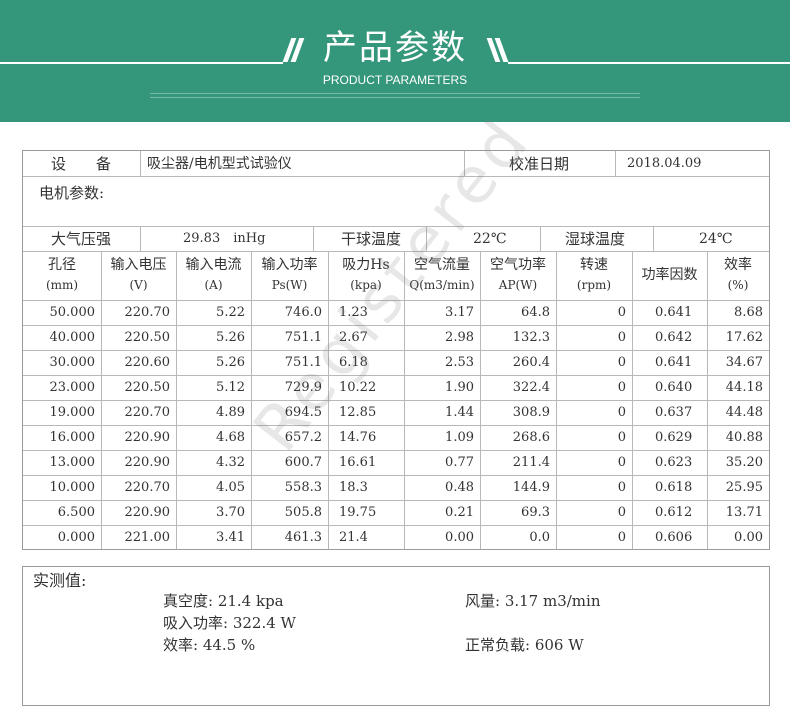 Image resolution: width=790 pixels, height=718 pixels. What do you see at coordinates (533, 601) in the screenshot?
I see `airflow-value: 风量: 3.17 m3/min` at bounding box center [533, 601].